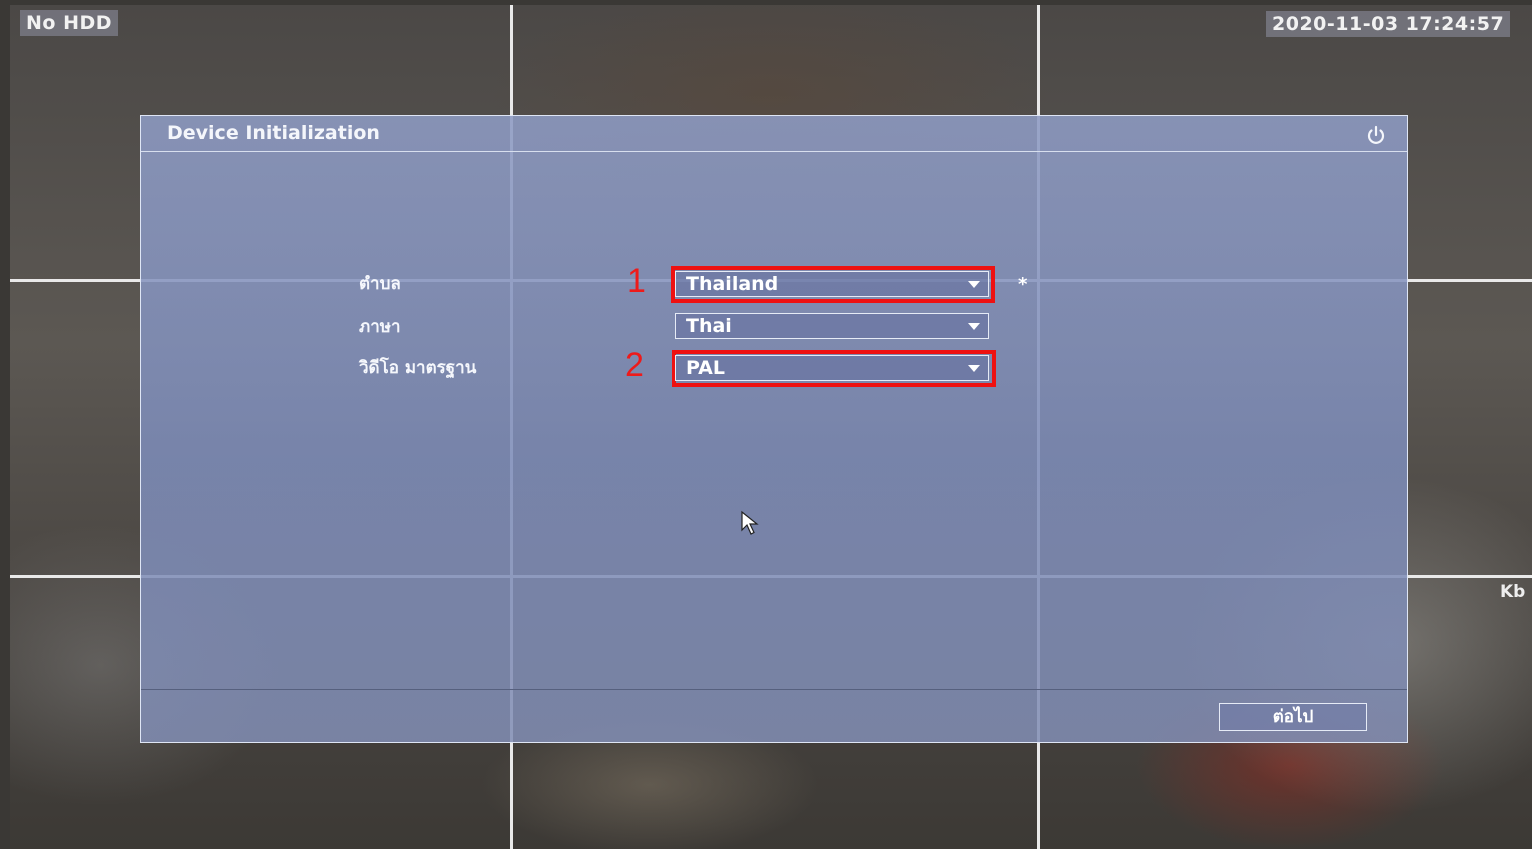 The image size is (1532, 849). What do you see at coordinates (1293, 717) in the screenshot?
I see `next-button: ต่อไป` at bounding box center [1293, 717].